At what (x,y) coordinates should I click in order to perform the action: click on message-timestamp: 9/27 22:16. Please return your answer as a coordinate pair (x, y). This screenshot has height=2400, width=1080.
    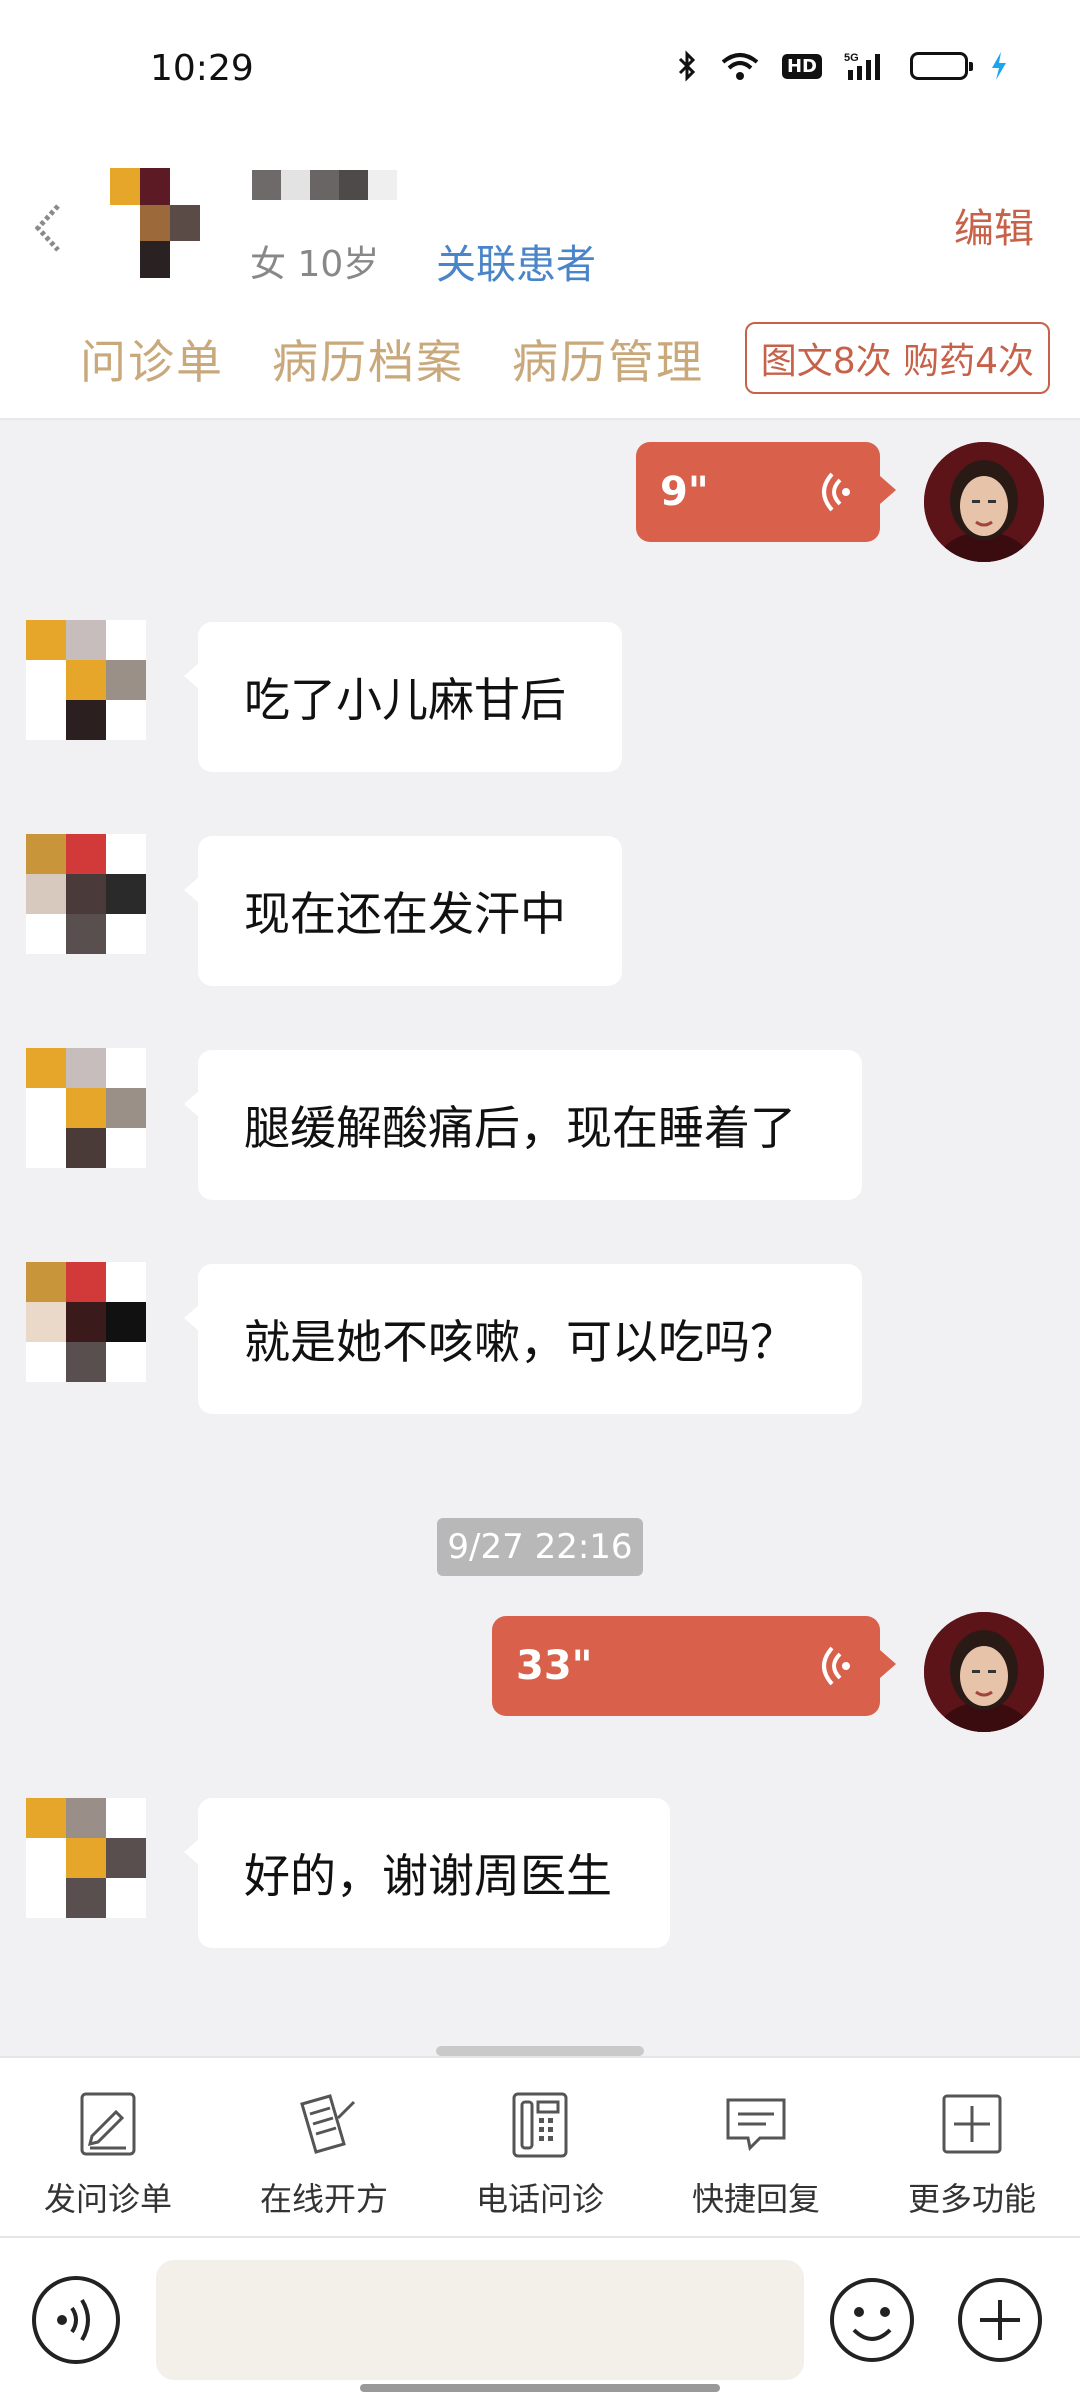
    Looking at the image, I should click on (540, 1547).